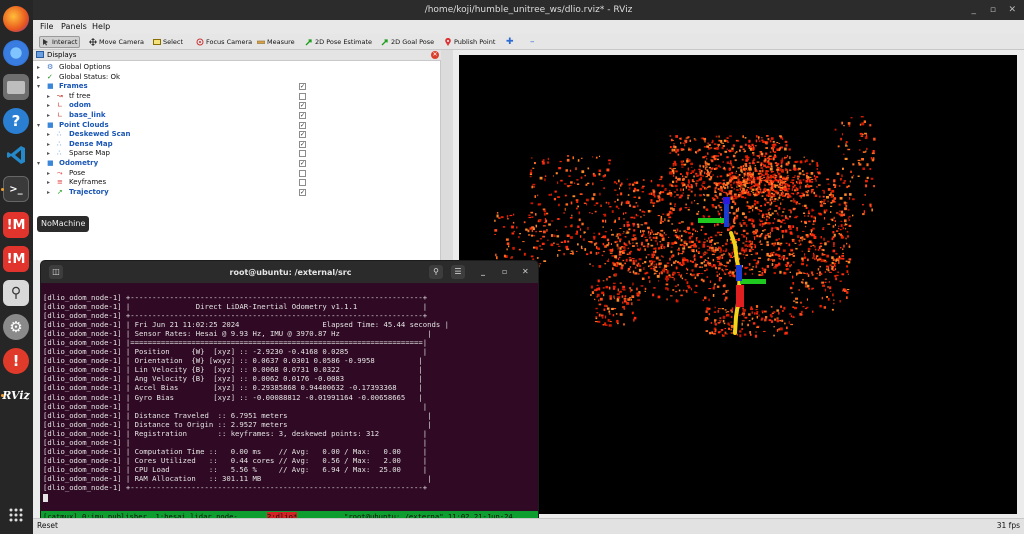  Describe the element at coordinates (458, 272) in the screenshot. I see `hamburger-menu-icon: ☰` at that location.